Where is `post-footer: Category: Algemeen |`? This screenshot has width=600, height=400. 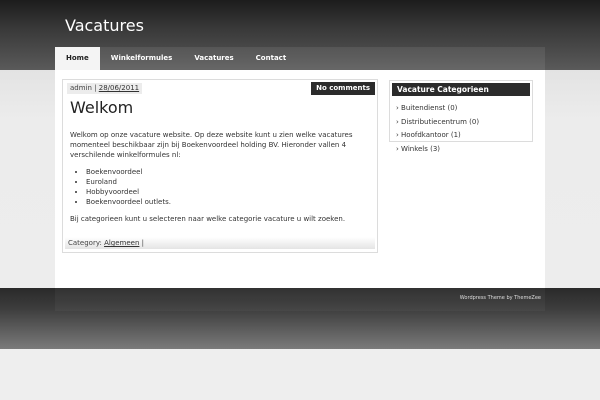 post-footer: Category: Algemeen | is located at coordinates (220, 243).